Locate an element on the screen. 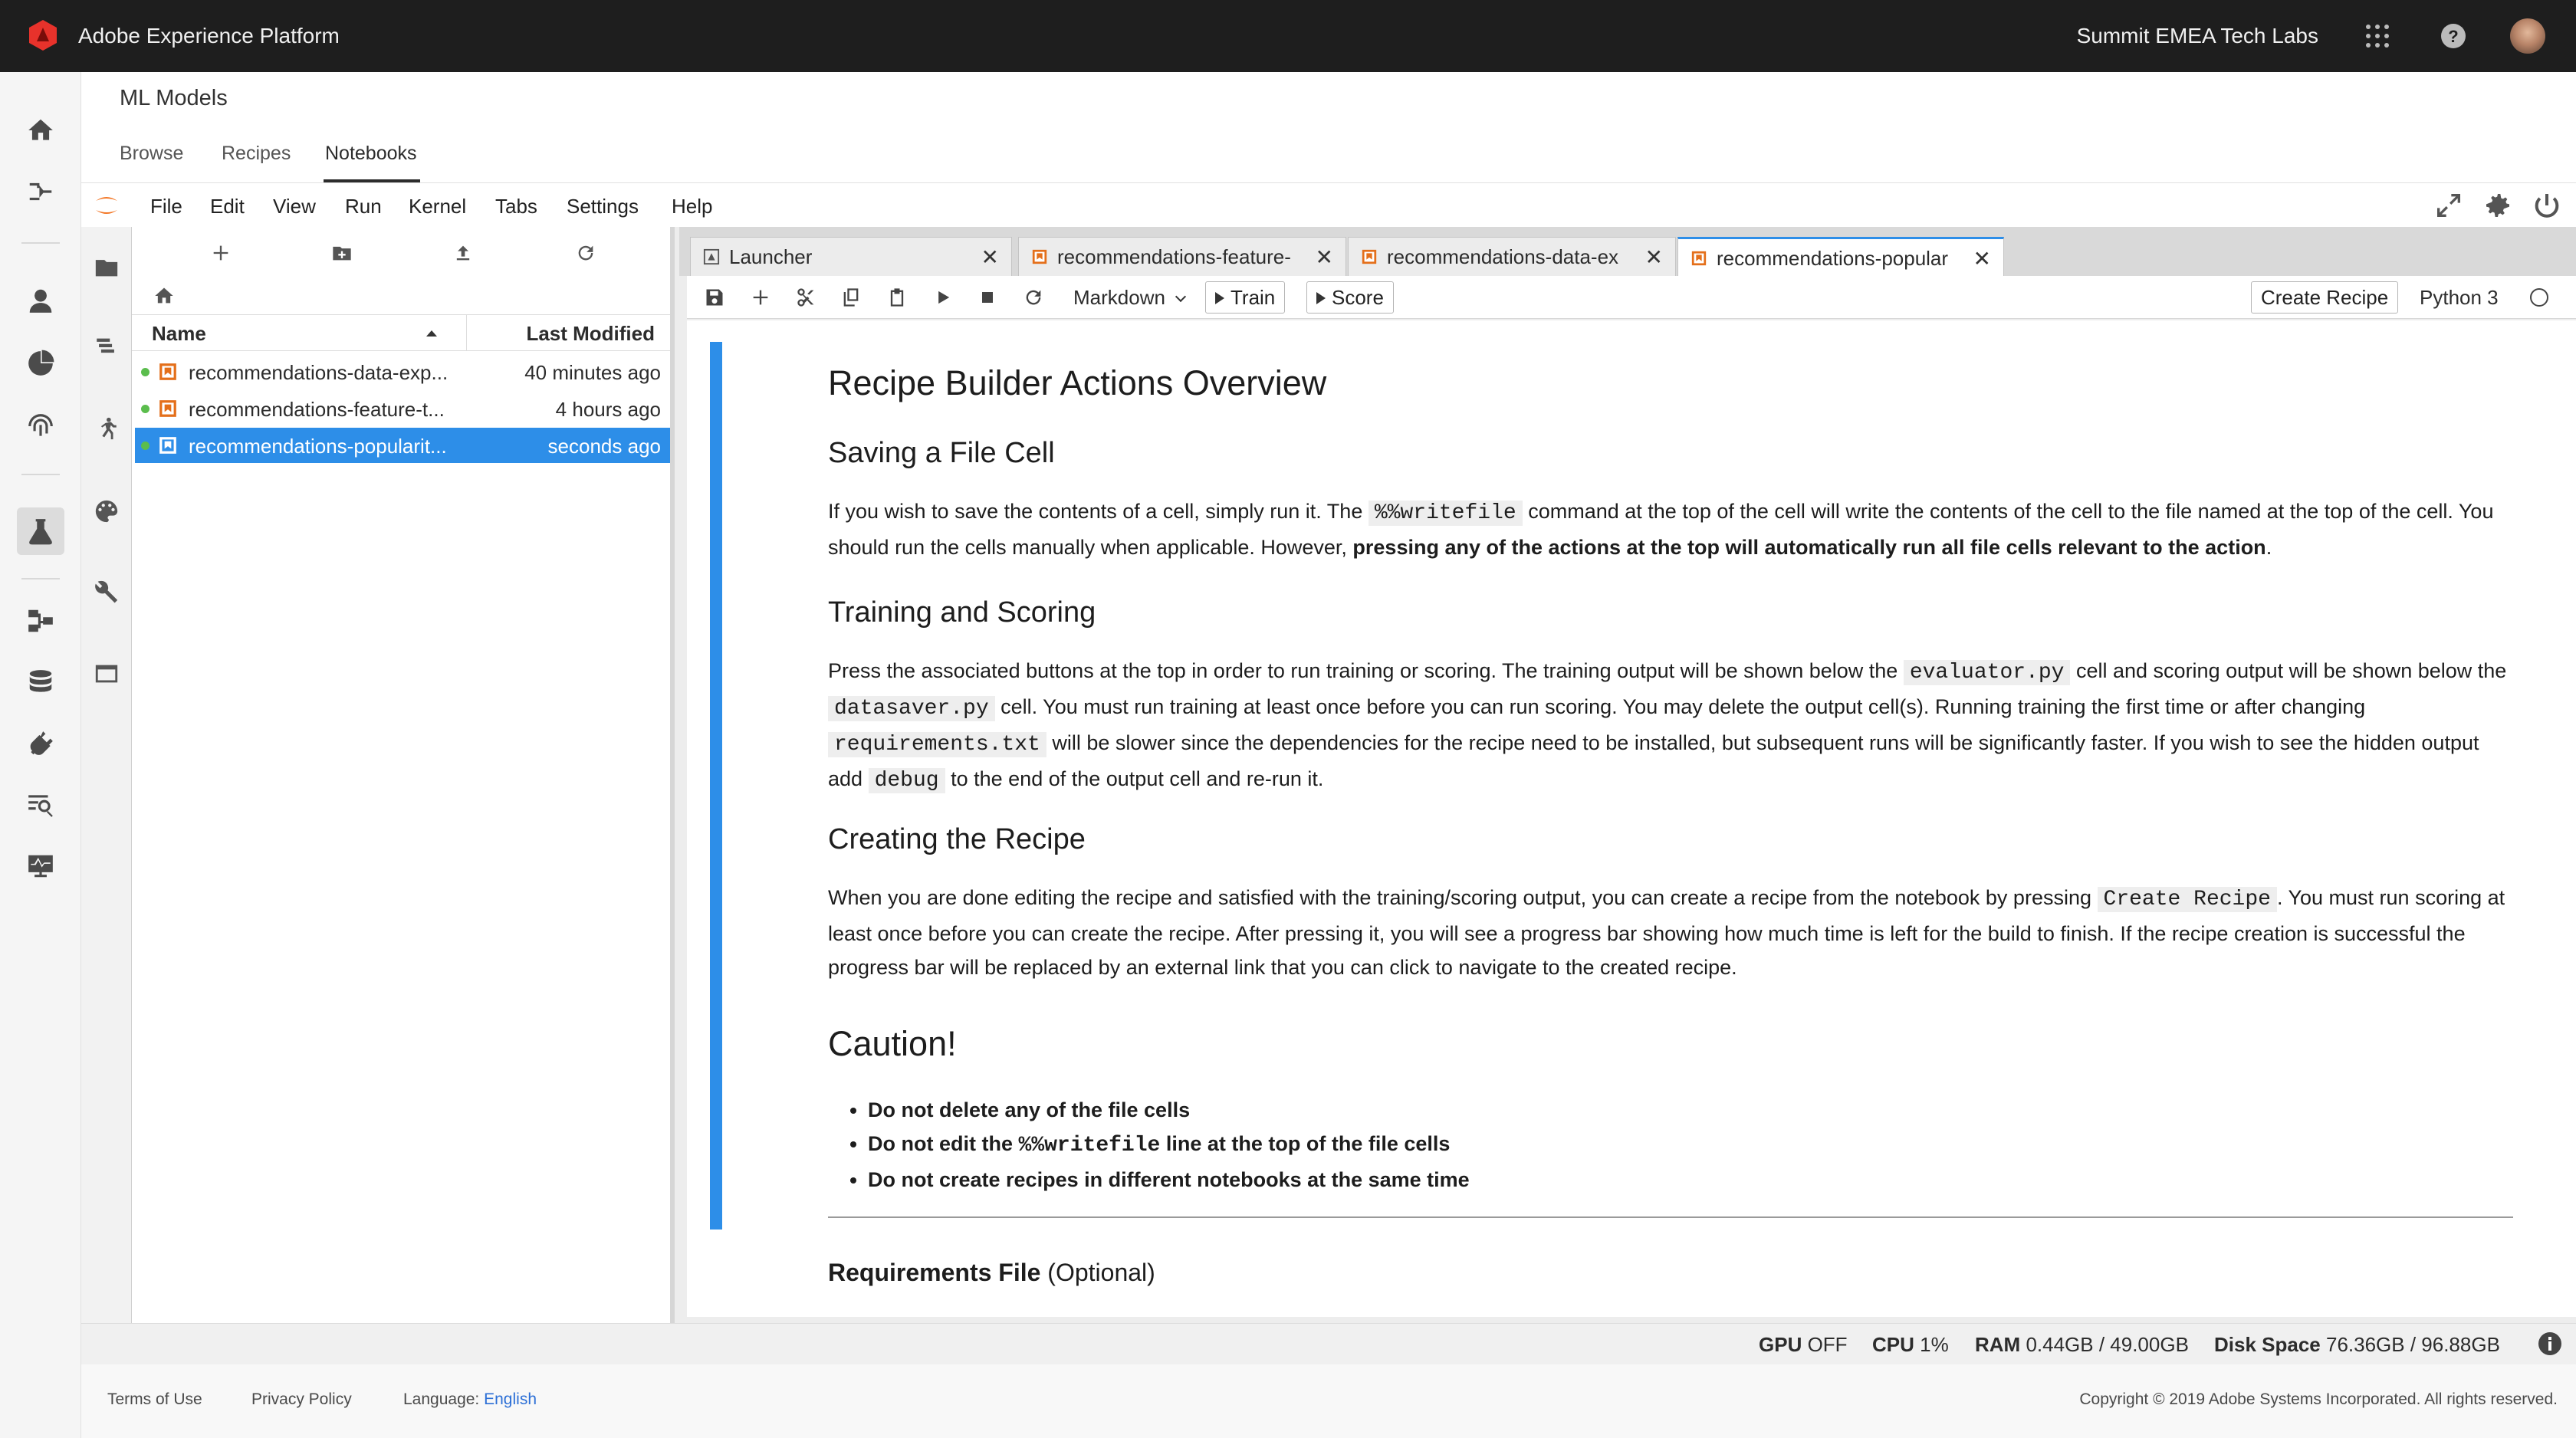 This screenshot has height=1438, width=2576. home-folder-icon is located at coordinates (164, 296).